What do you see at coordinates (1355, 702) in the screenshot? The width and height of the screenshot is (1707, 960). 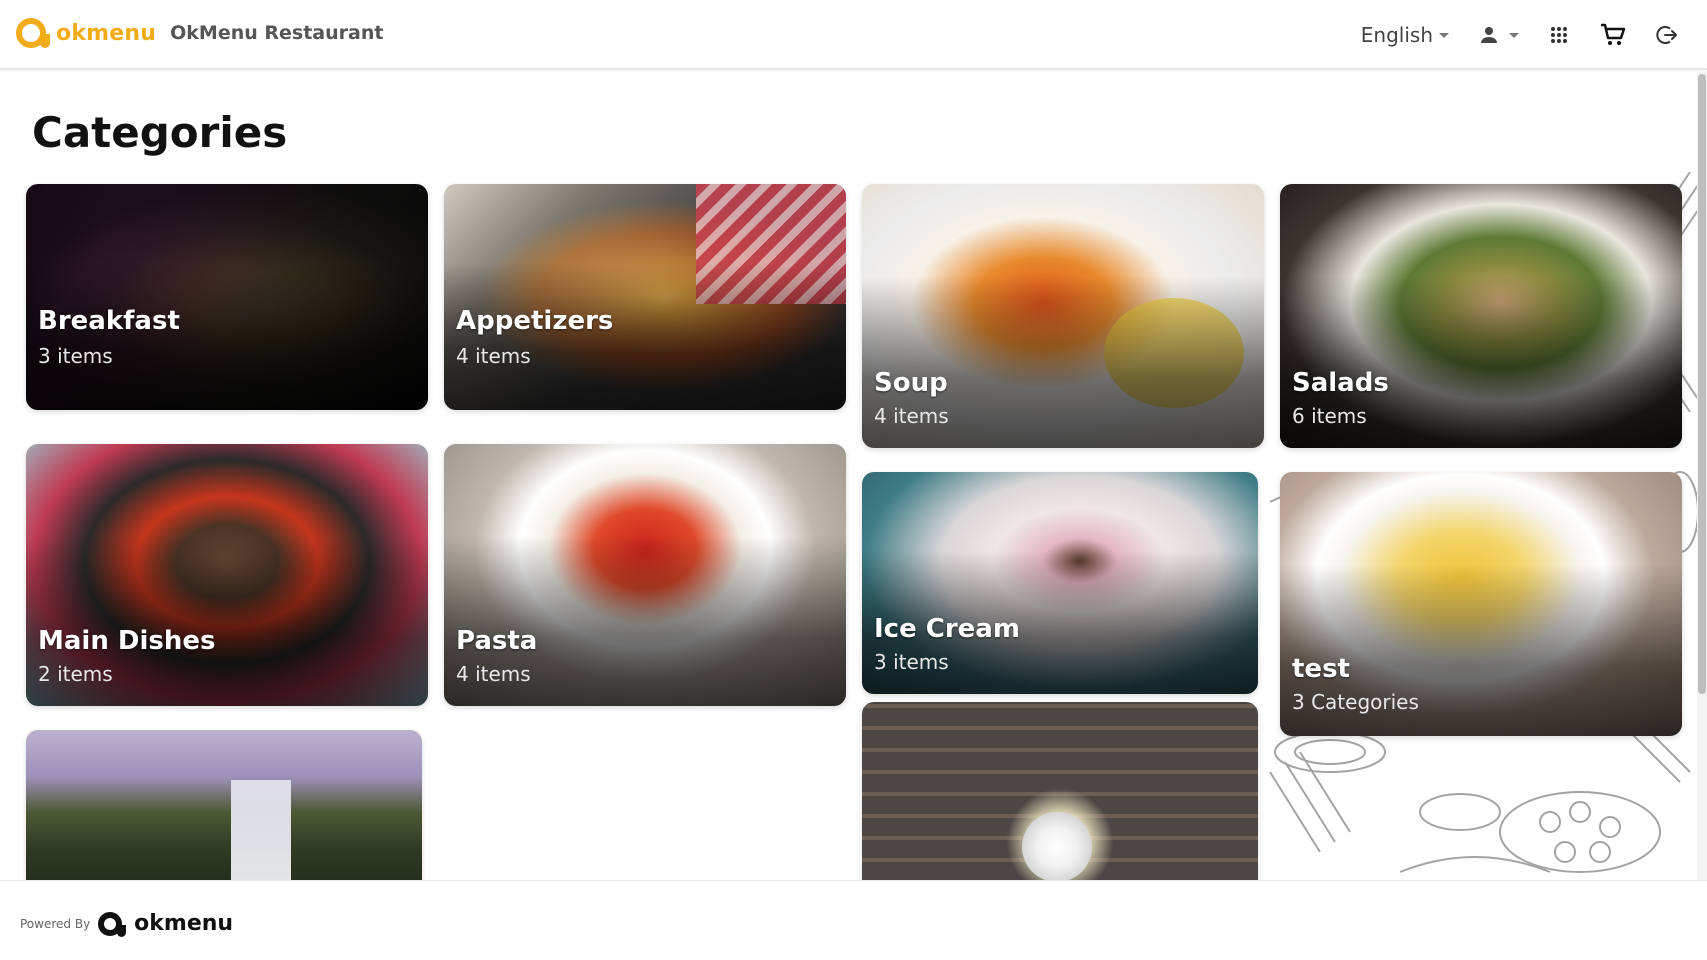 I see `category-count: 3 Categories` at bounding box center [1355, 702].